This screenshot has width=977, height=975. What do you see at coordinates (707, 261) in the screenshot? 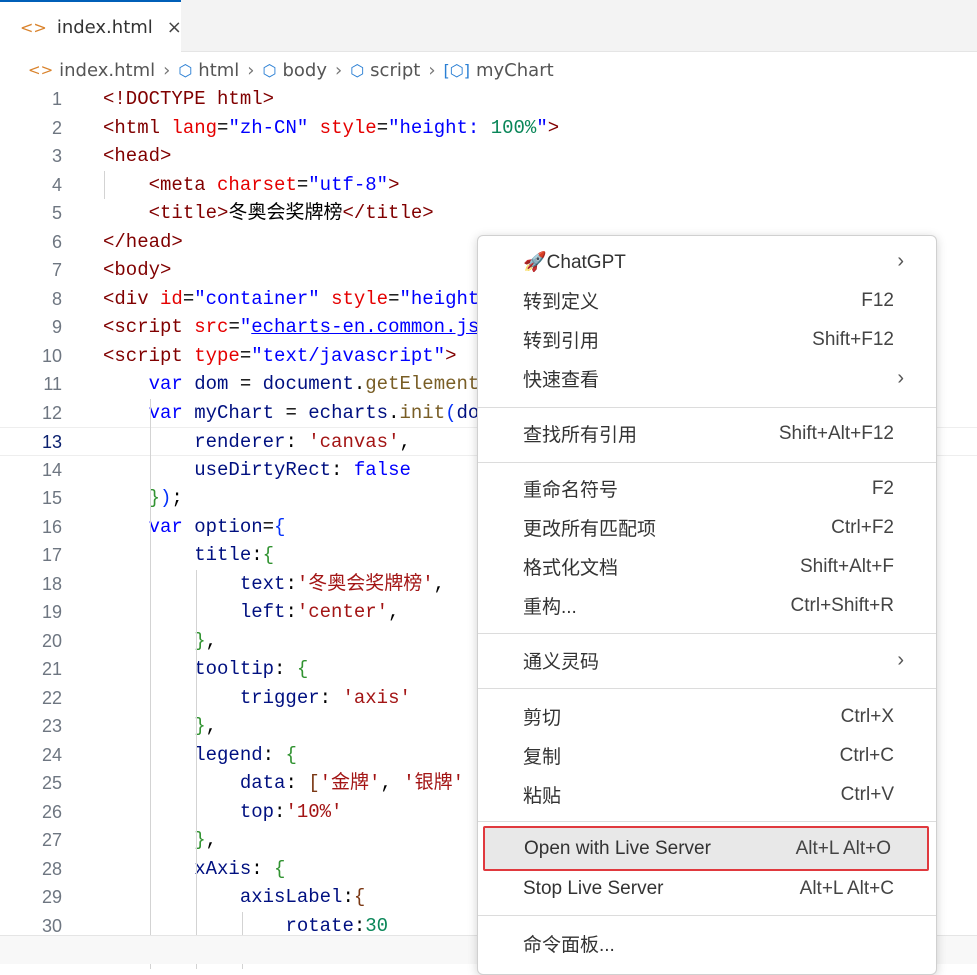
I see `menu-item: 🚀ChatGPT ›` at bounding box center [707, 261].